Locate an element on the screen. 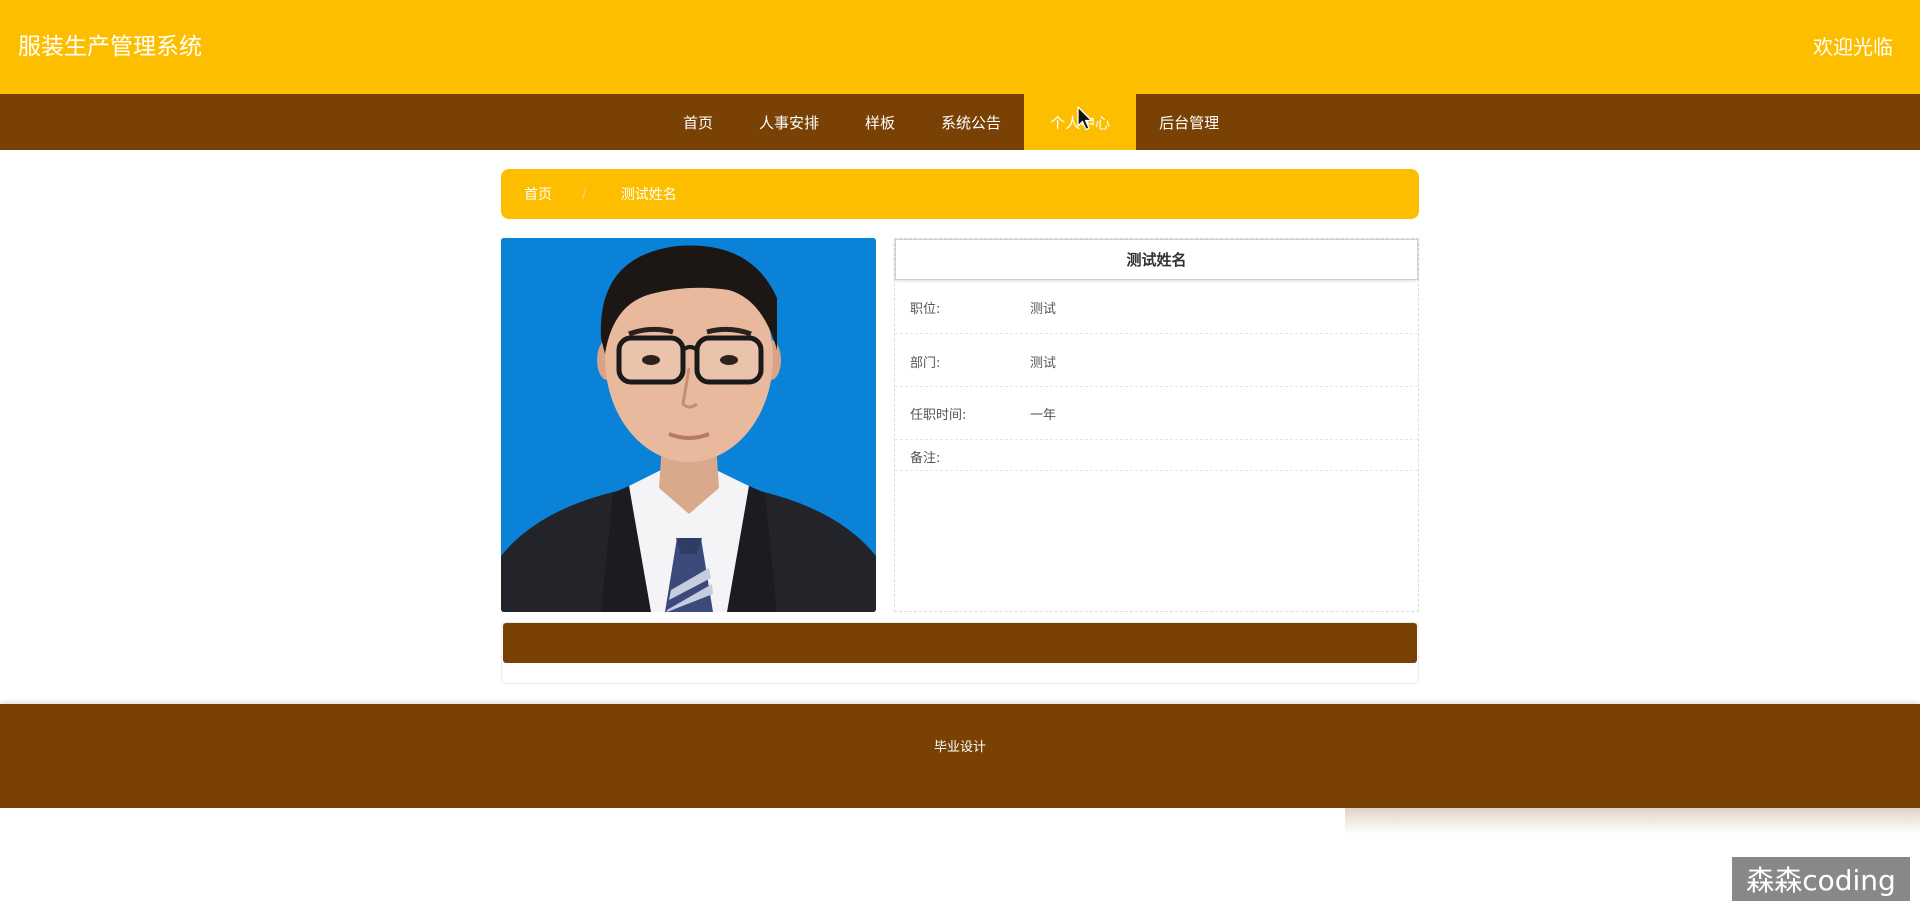 The image size is (1920, 914). info-row-remarks: 备注: is located at coordinates (1156, 455).